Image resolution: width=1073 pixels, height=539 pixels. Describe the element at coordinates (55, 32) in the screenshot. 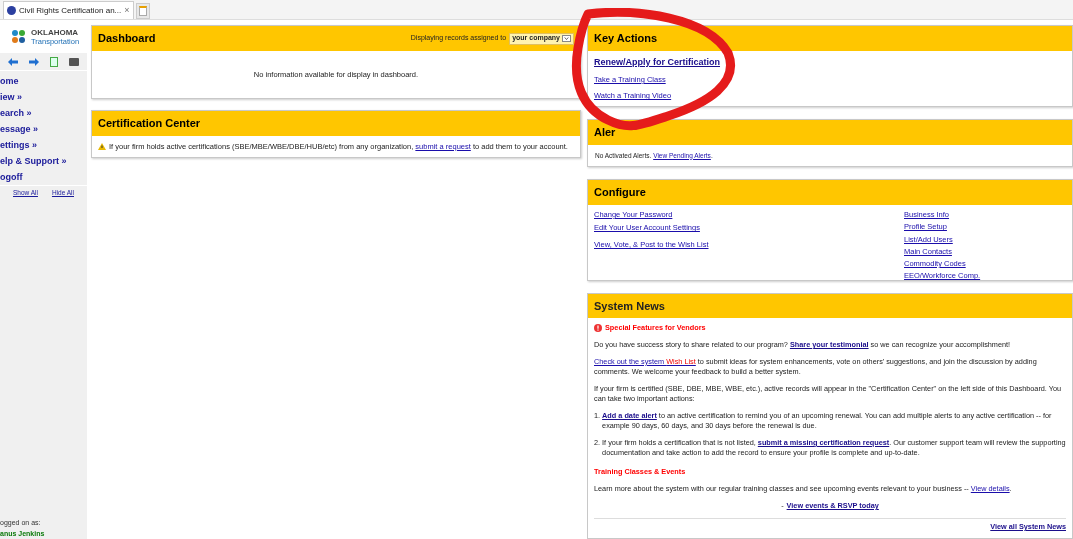

I see `logo-text: OKLAHOMA` at that location.